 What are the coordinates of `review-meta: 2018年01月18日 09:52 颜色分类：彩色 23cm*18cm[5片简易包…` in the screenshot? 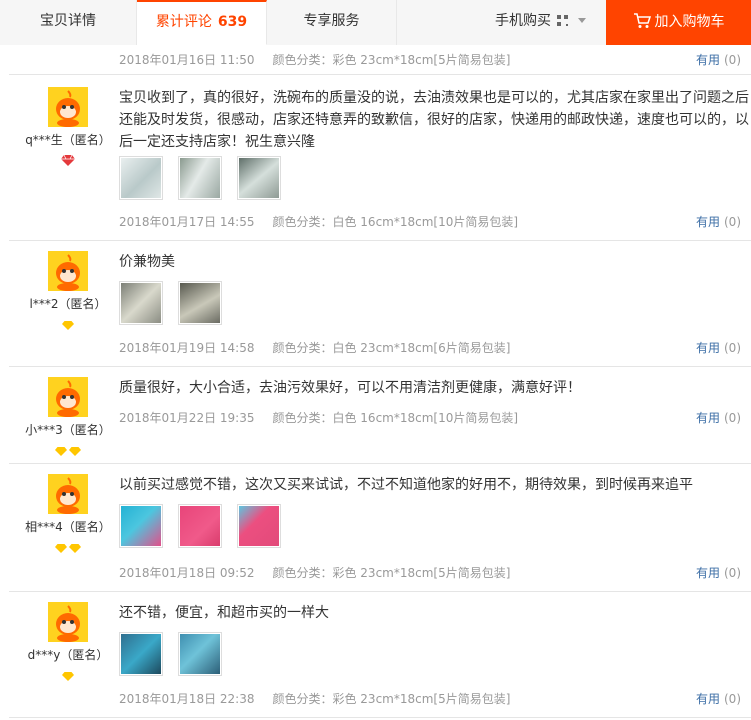 It's located at (314, 572).